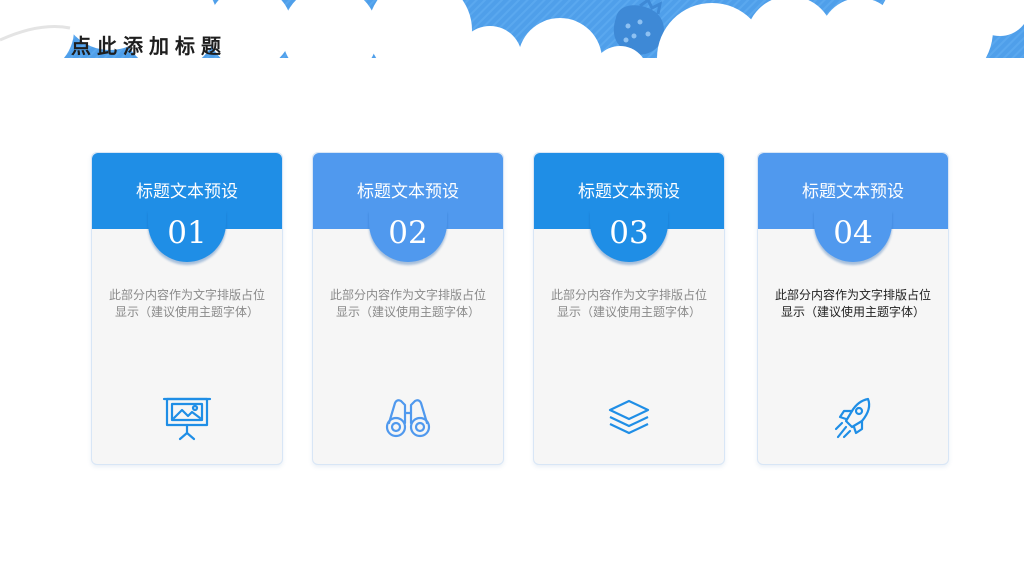 This screenshot has height=576, width=1024. What do you see at coordinates (149, 46) in the screenshot?
I see `page-title: 点此添加标题` at bounding box center [149, 46].